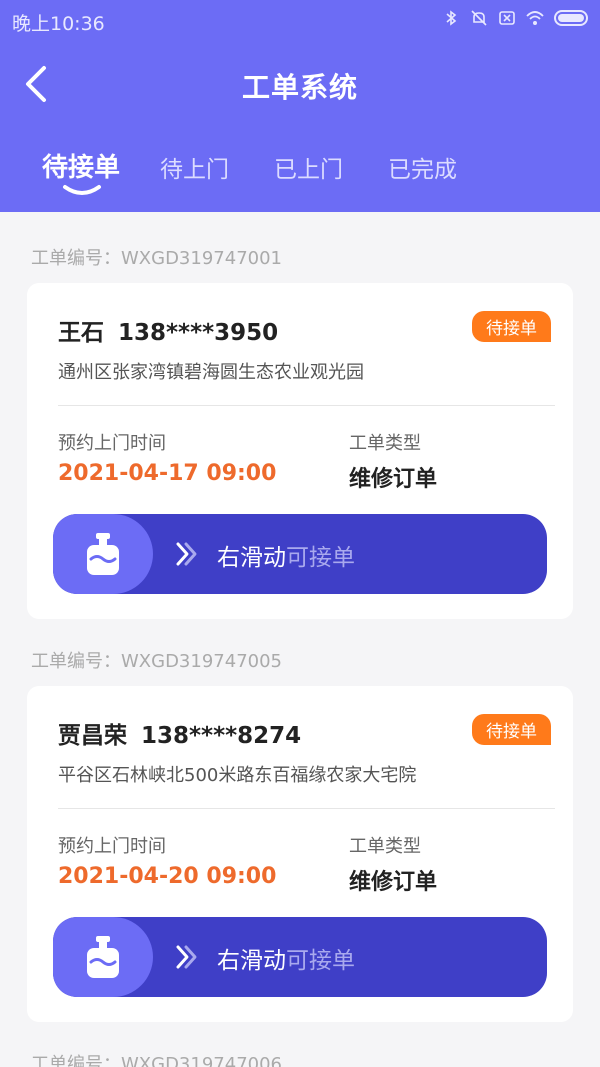 The width and height of the screenshot is (600, 1067). Describe the element at coordinates (157, 258) in the screenshot. I see `order-number-label: 工单编号：WXGD319747001` at that location.